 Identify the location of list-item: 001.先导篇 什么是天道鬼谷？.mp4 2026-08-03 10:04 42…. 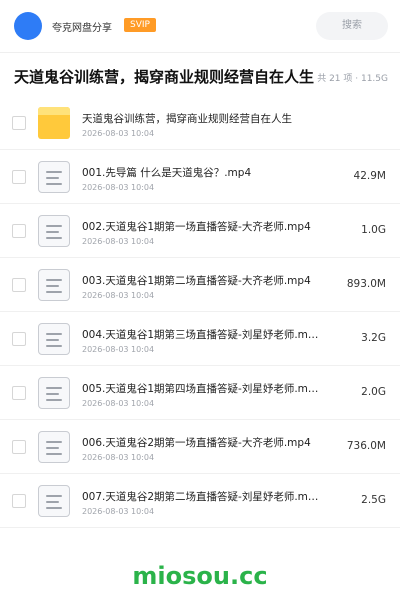
(200, 177).